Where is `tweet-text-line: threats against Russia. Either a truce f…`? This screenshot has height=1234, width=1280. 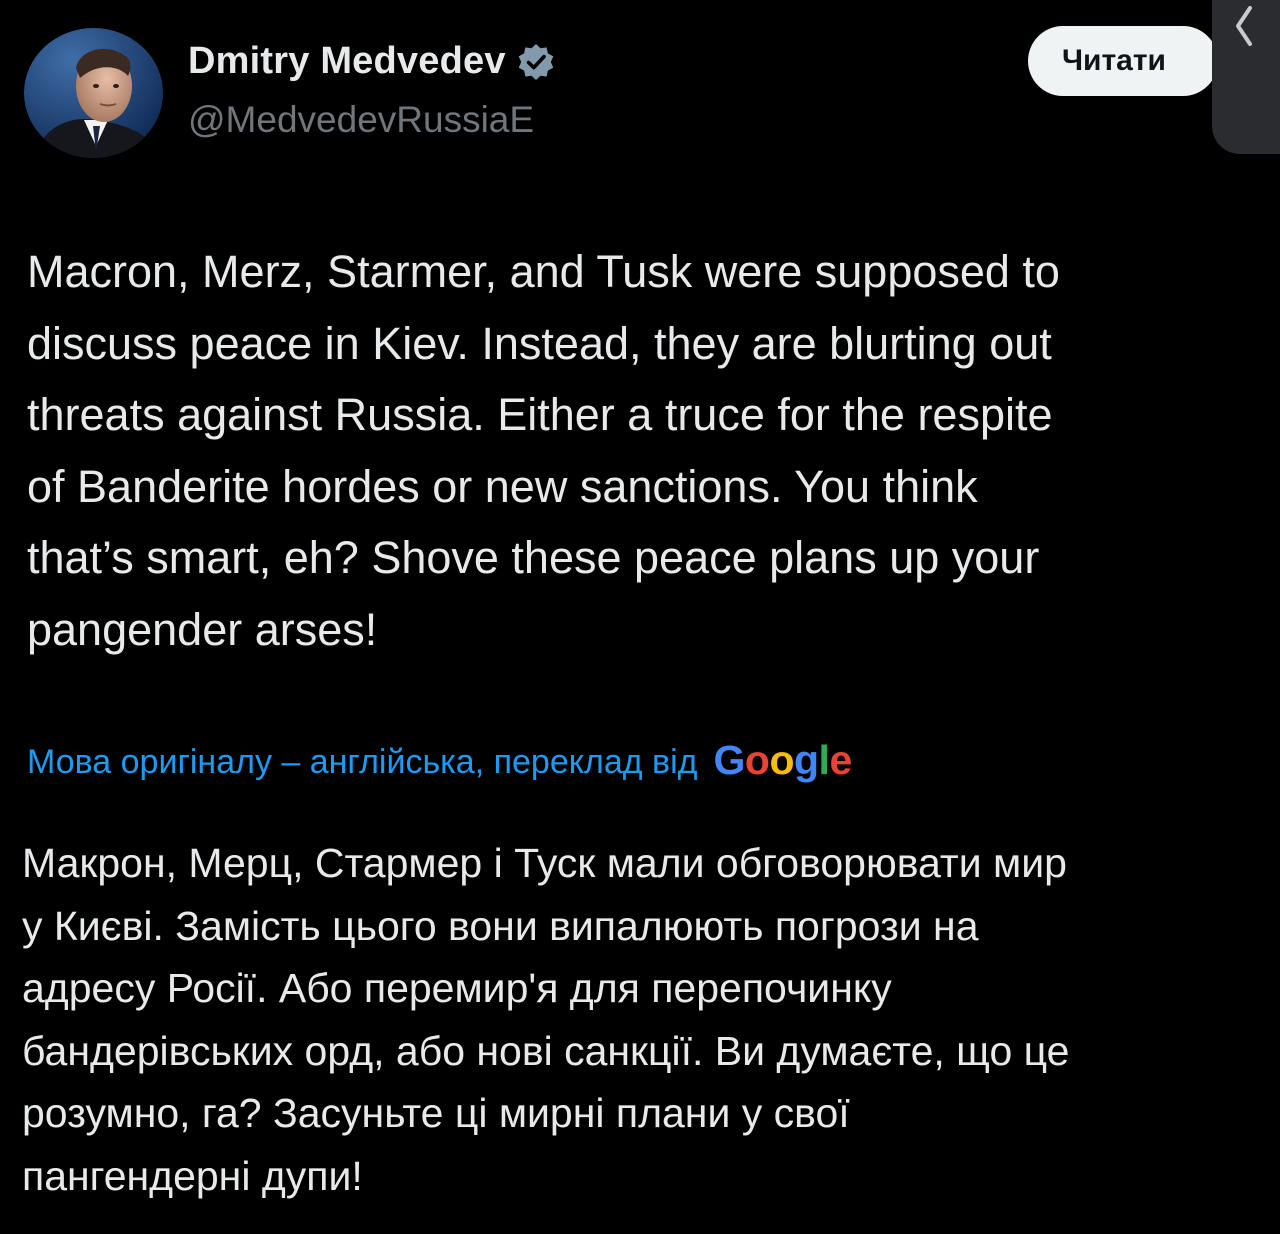 tweet-text-line: threats against Russia. Either a truce f… is located at coordinates (540, 414).